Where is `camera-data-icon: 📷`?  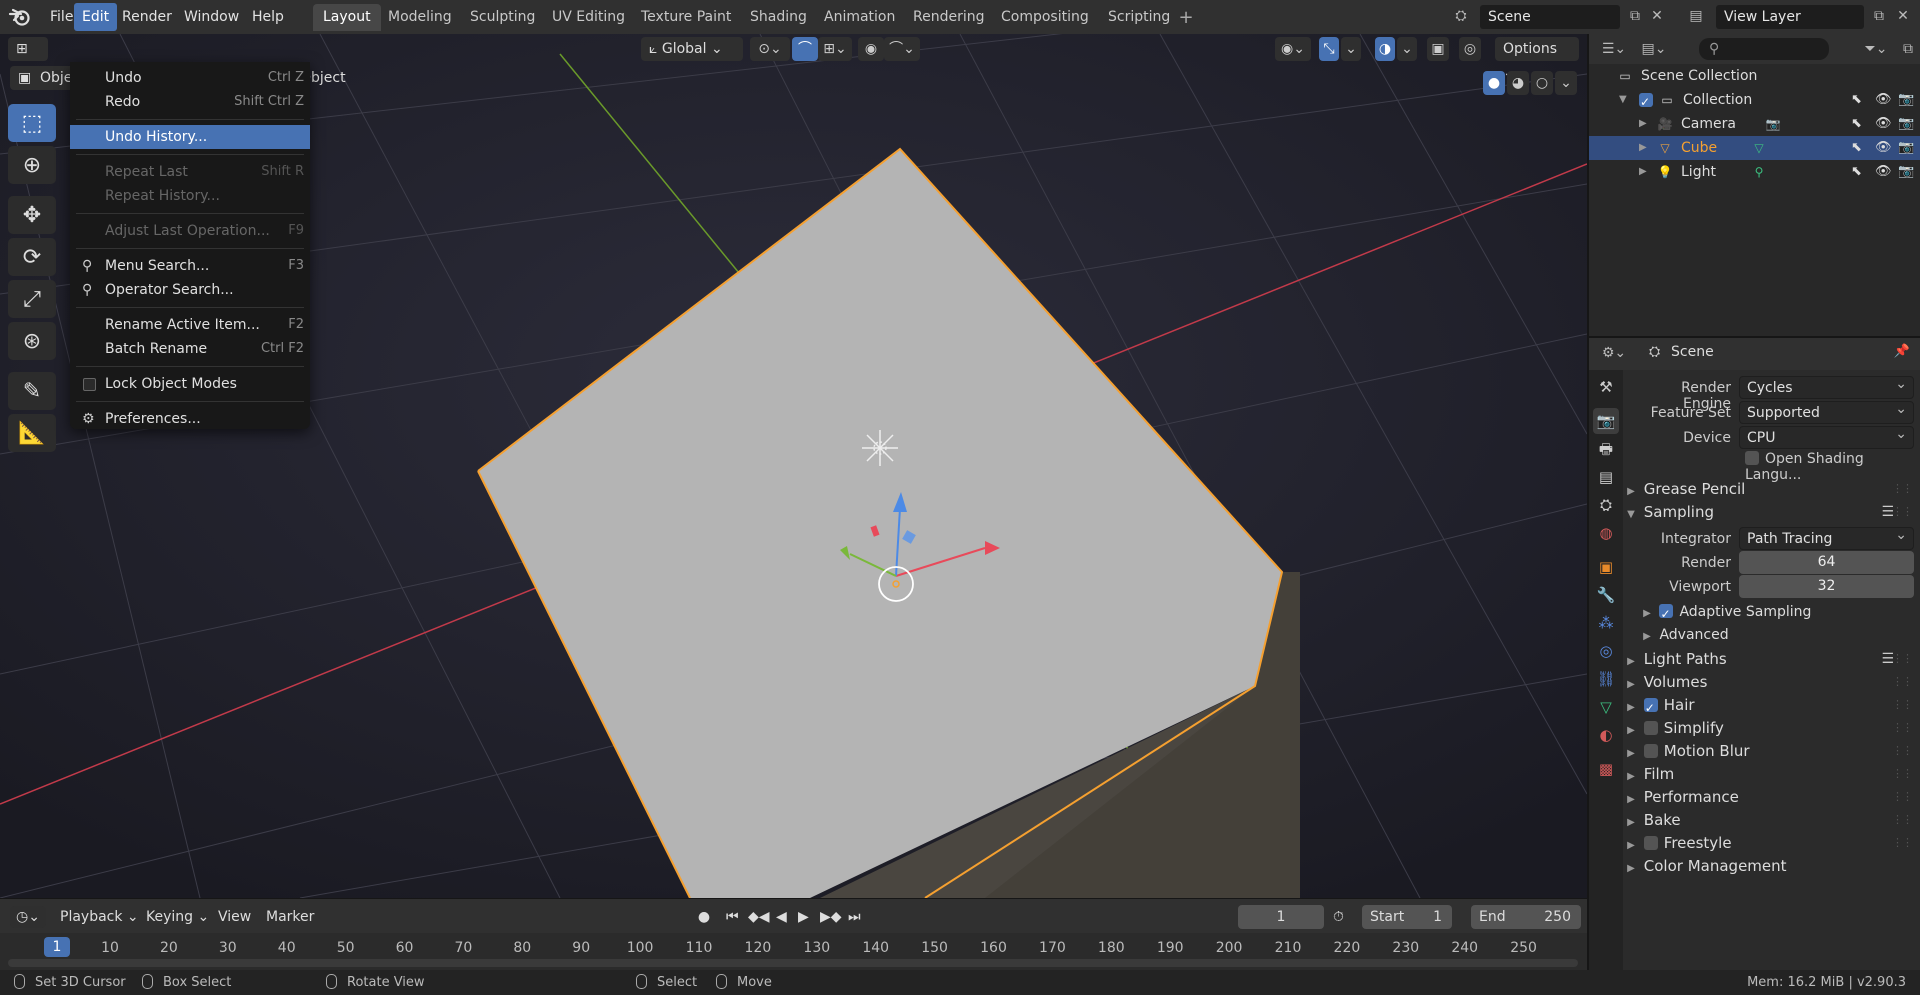 camera-data-icon: 📷 is located at coordinates (1773, 124).